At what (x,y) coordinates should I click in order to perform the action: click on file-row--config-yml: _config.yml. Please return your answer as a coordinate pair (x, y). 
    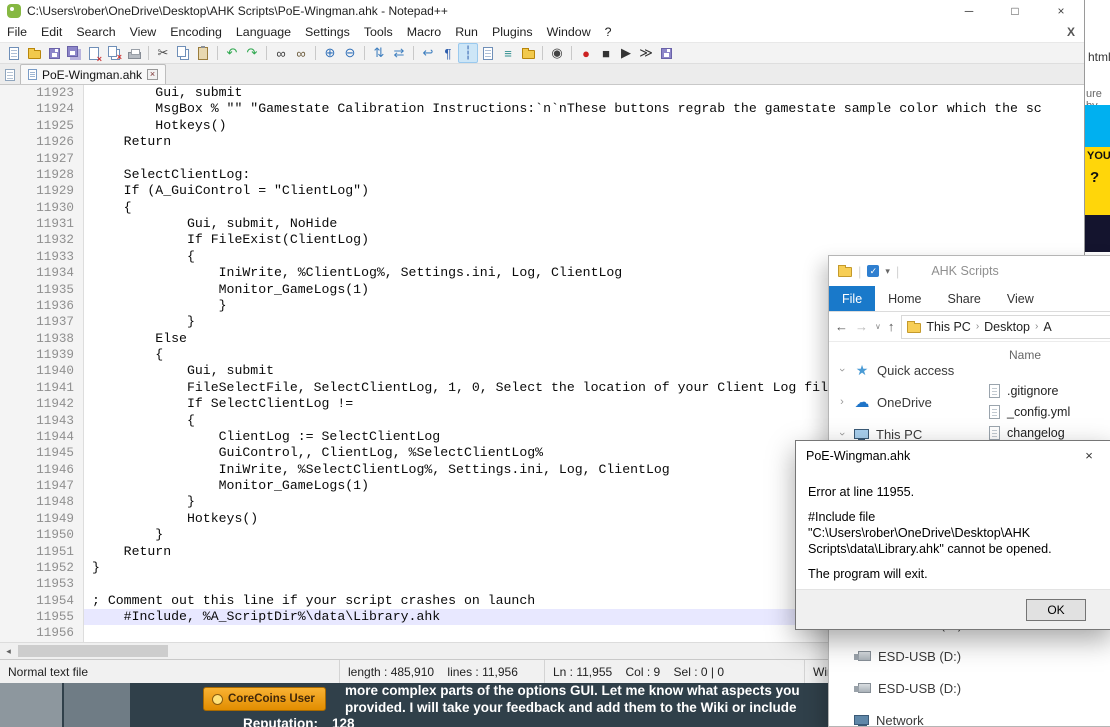
    Looking at the image, I should click on (1044, 411).